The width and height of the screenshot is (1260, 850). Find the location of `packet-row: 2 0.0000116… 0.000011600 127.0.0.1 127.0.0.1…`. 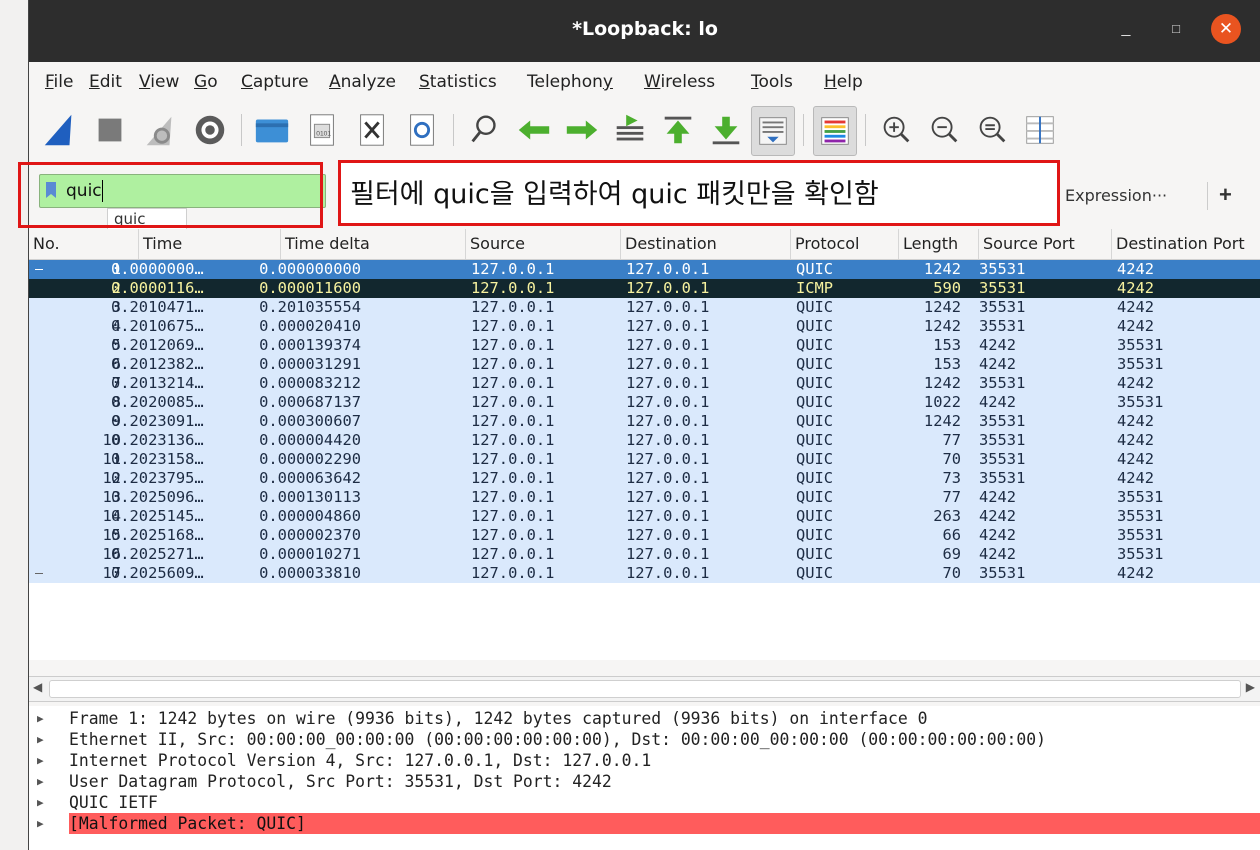

packet-row: 2 0.0000116… 0.000011600 127.0.0.1 127.0.0.1… is located at coordinates (644, 288).